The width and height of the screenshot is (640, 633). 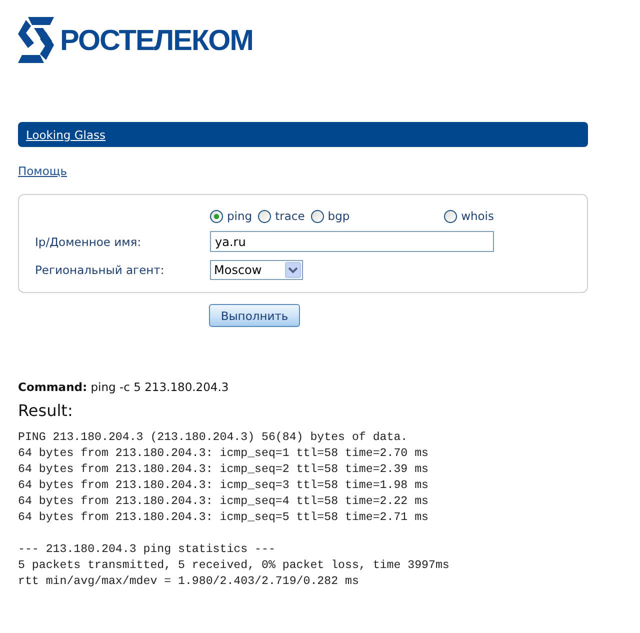 What do you see at coordinates (224, 454) in the screenshot?
I see `output-line: 64 bytes from 213.180.204.3: icmp_seq=1 ttl=58 time=2.70 ms` at bounding box center [224, 454].